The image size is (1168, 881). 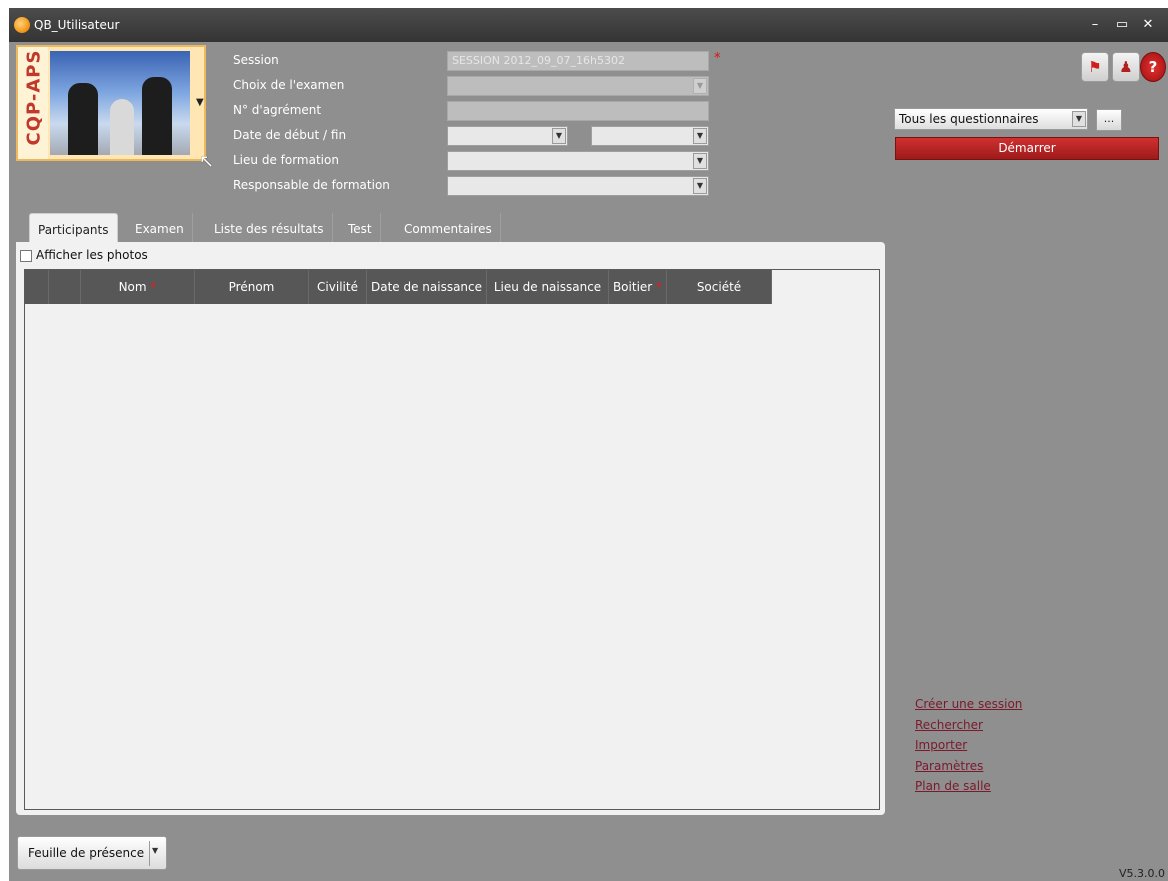 I want to click on lieu-label: Lieu de formation, so click(x=286, y=160).